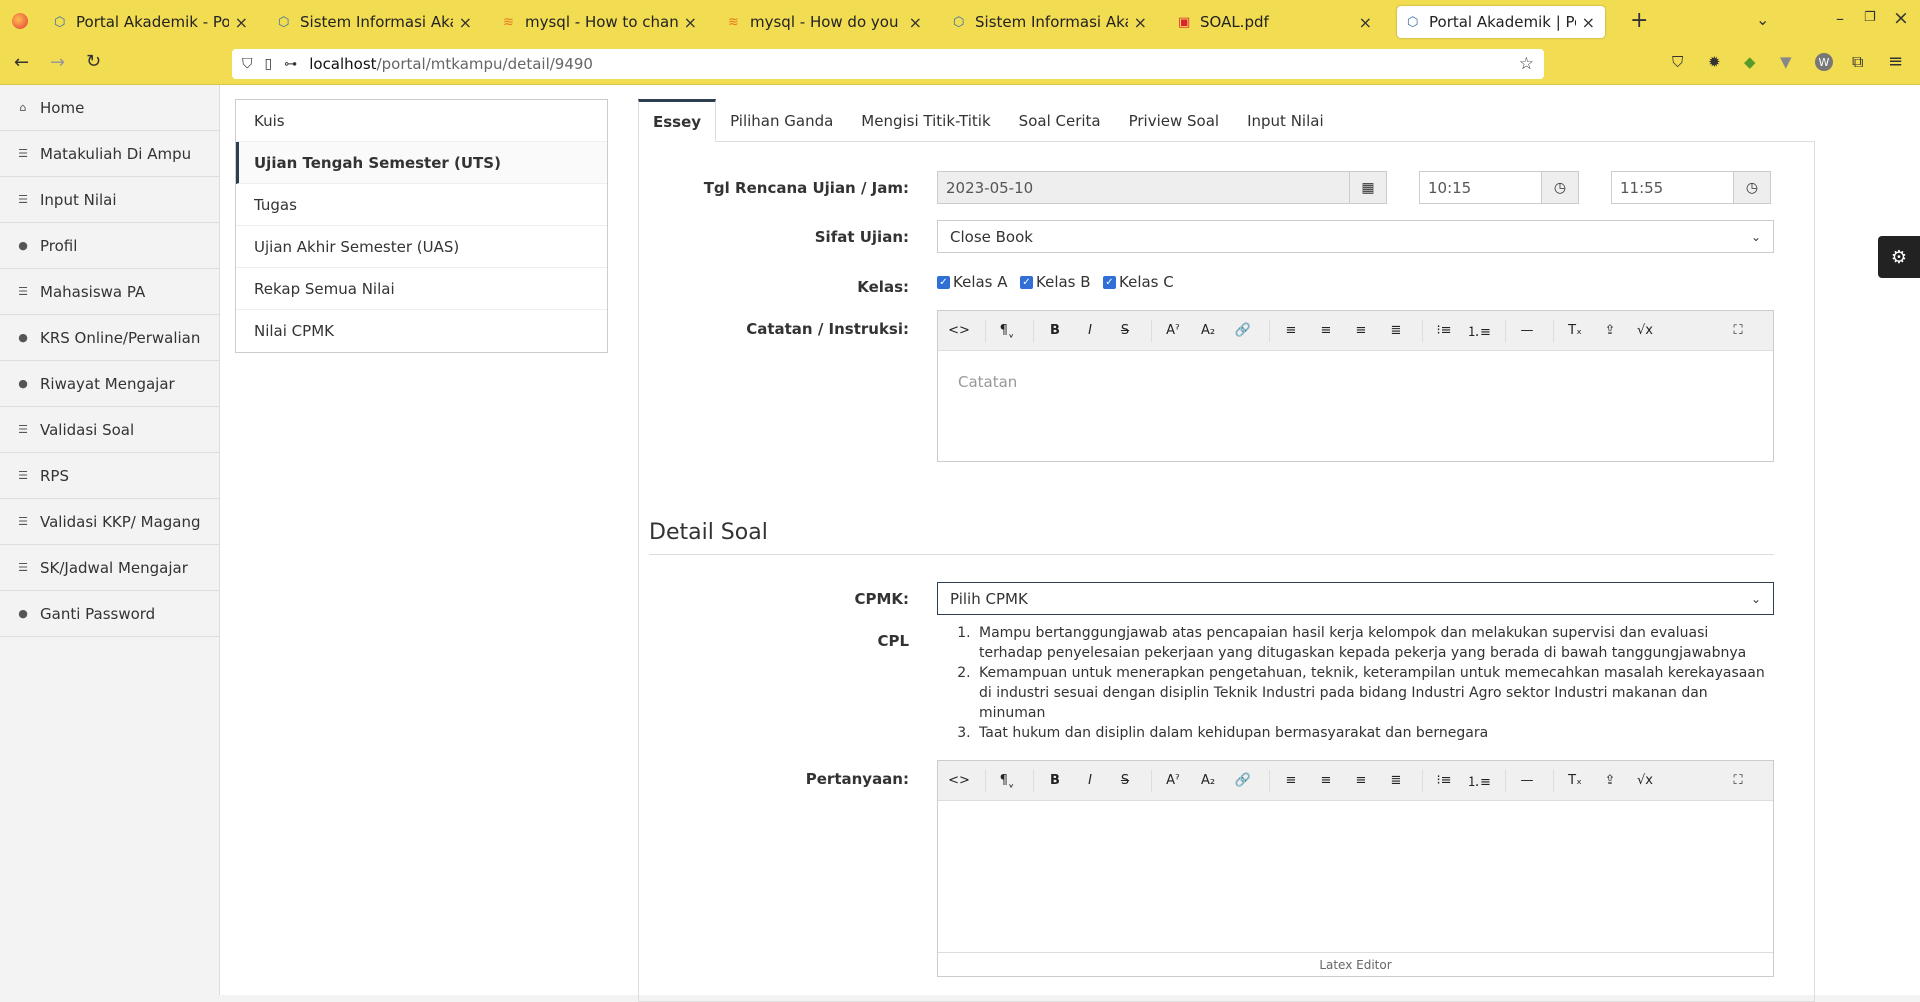 The height and width of the screenshot is (1002, 1920). I want to click on extension-icon: ▼, so click(1786, 62).